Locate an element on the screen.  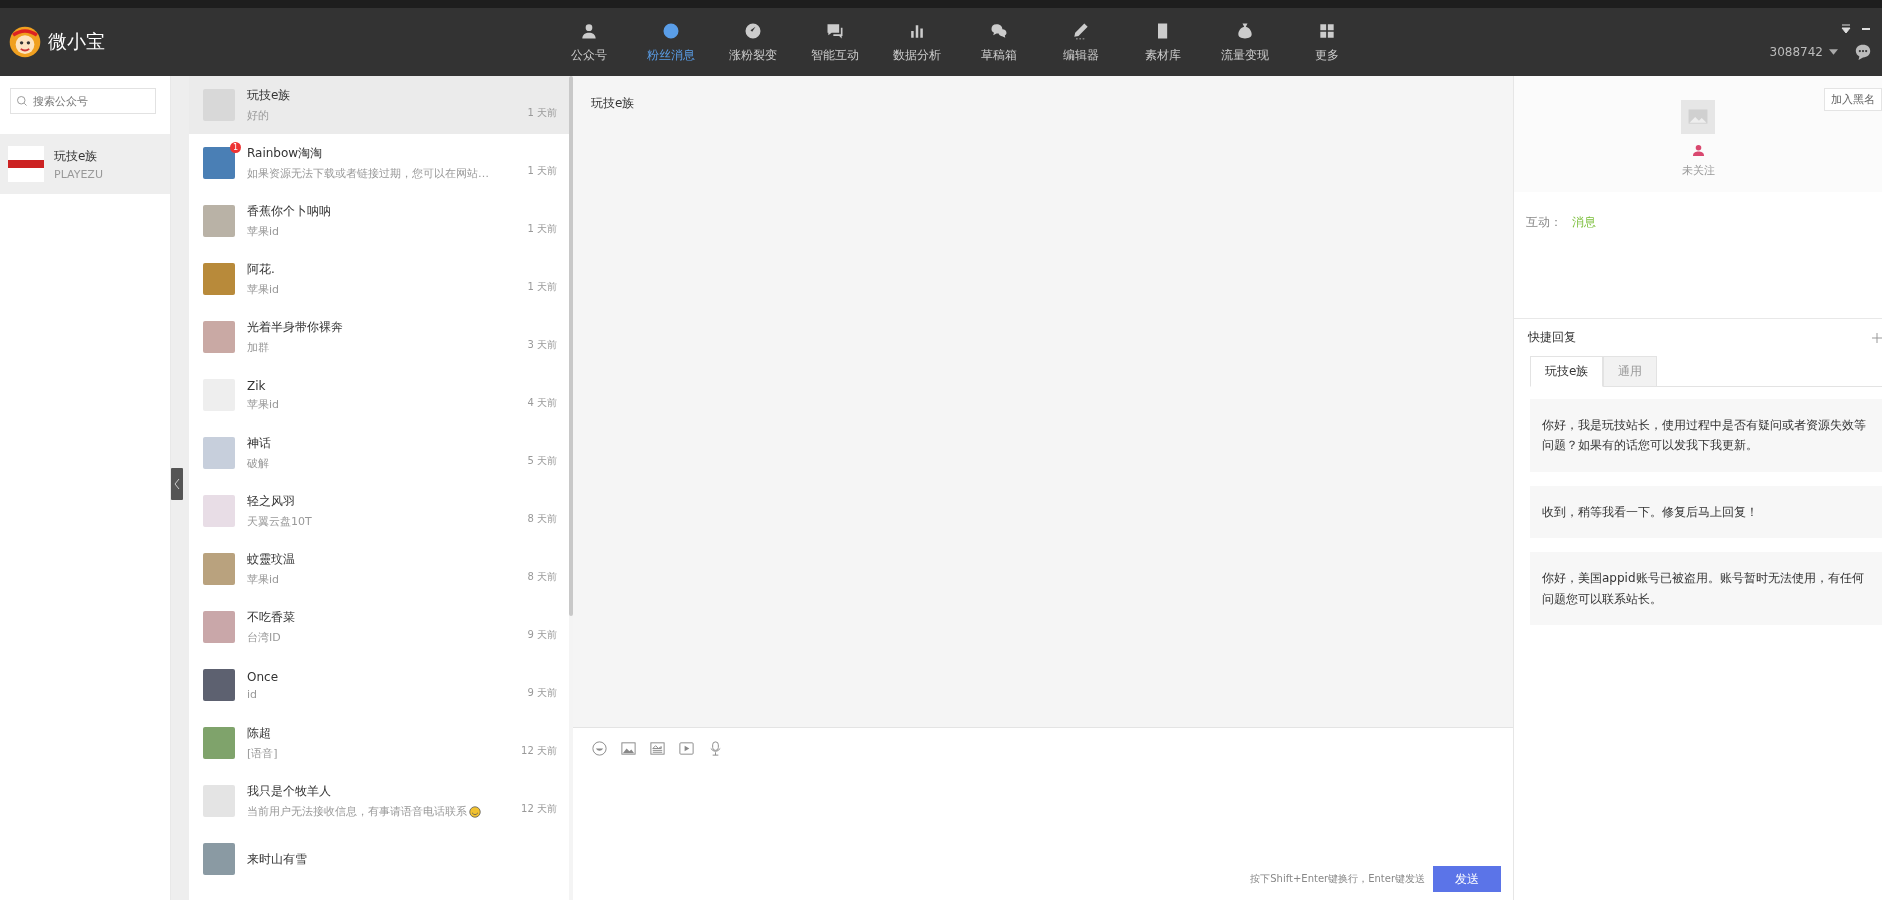
conversation-item: 阿花. 苹果id 1 天前 is located at coordinates (379, 279).